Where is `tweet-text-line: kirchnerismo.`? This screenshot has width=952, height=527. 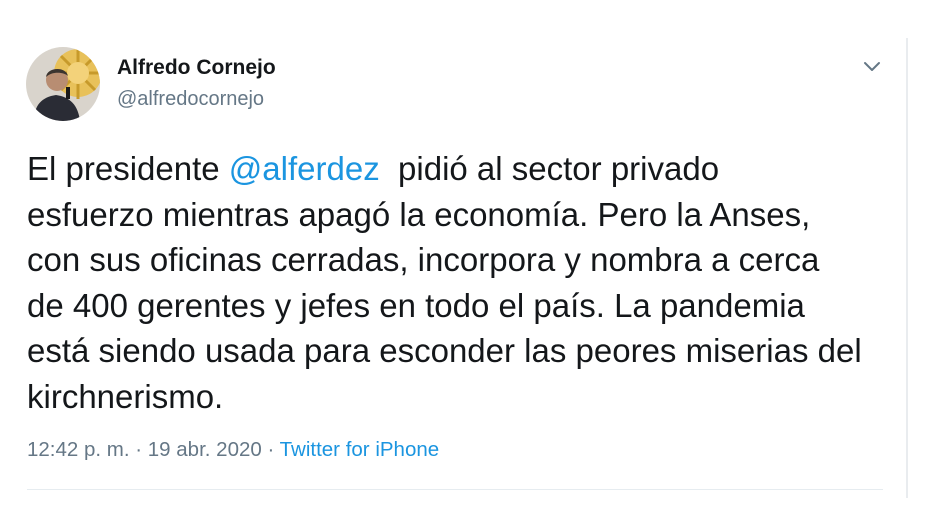
tweet-text-line: kirchnerismo. is located at coordinates (125, 396).